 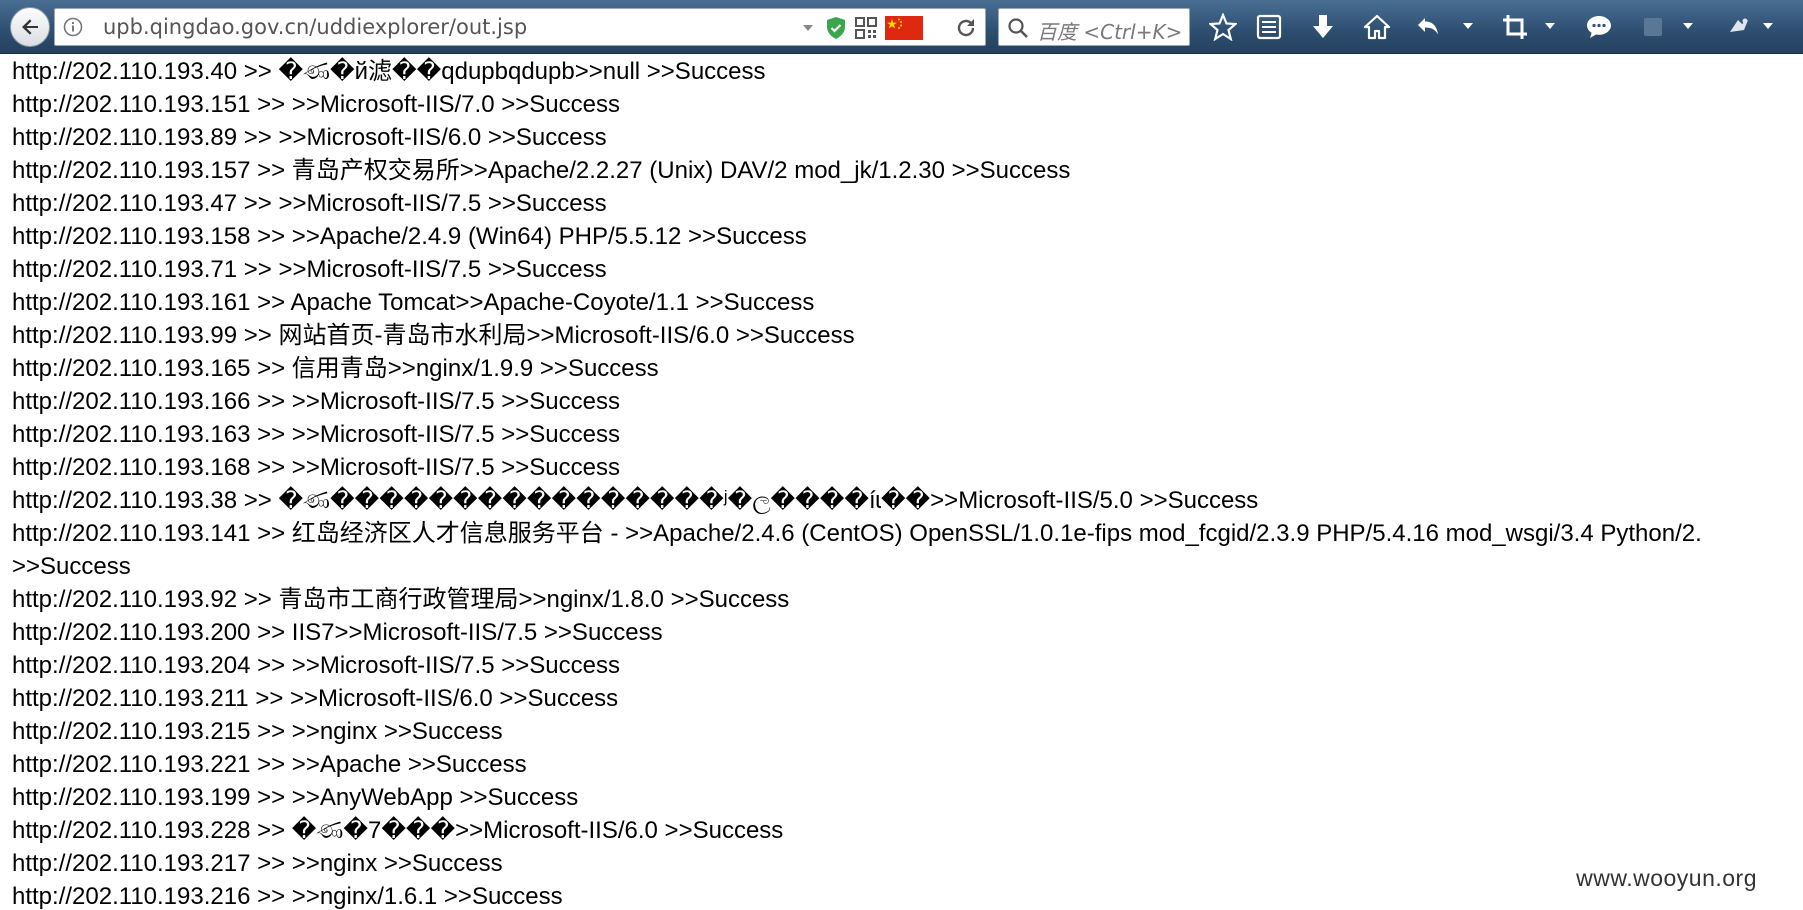 I want to click on undo-close-tab-button, so click(x=1429, y=27).